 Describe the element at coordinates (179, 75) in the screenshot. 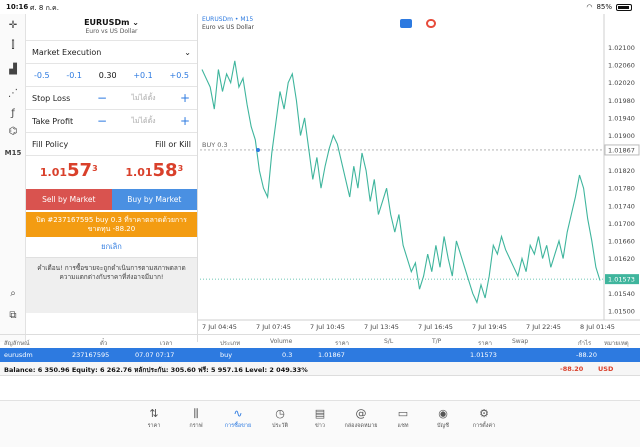

I see `volume-plus-05: +0.5` at that location.